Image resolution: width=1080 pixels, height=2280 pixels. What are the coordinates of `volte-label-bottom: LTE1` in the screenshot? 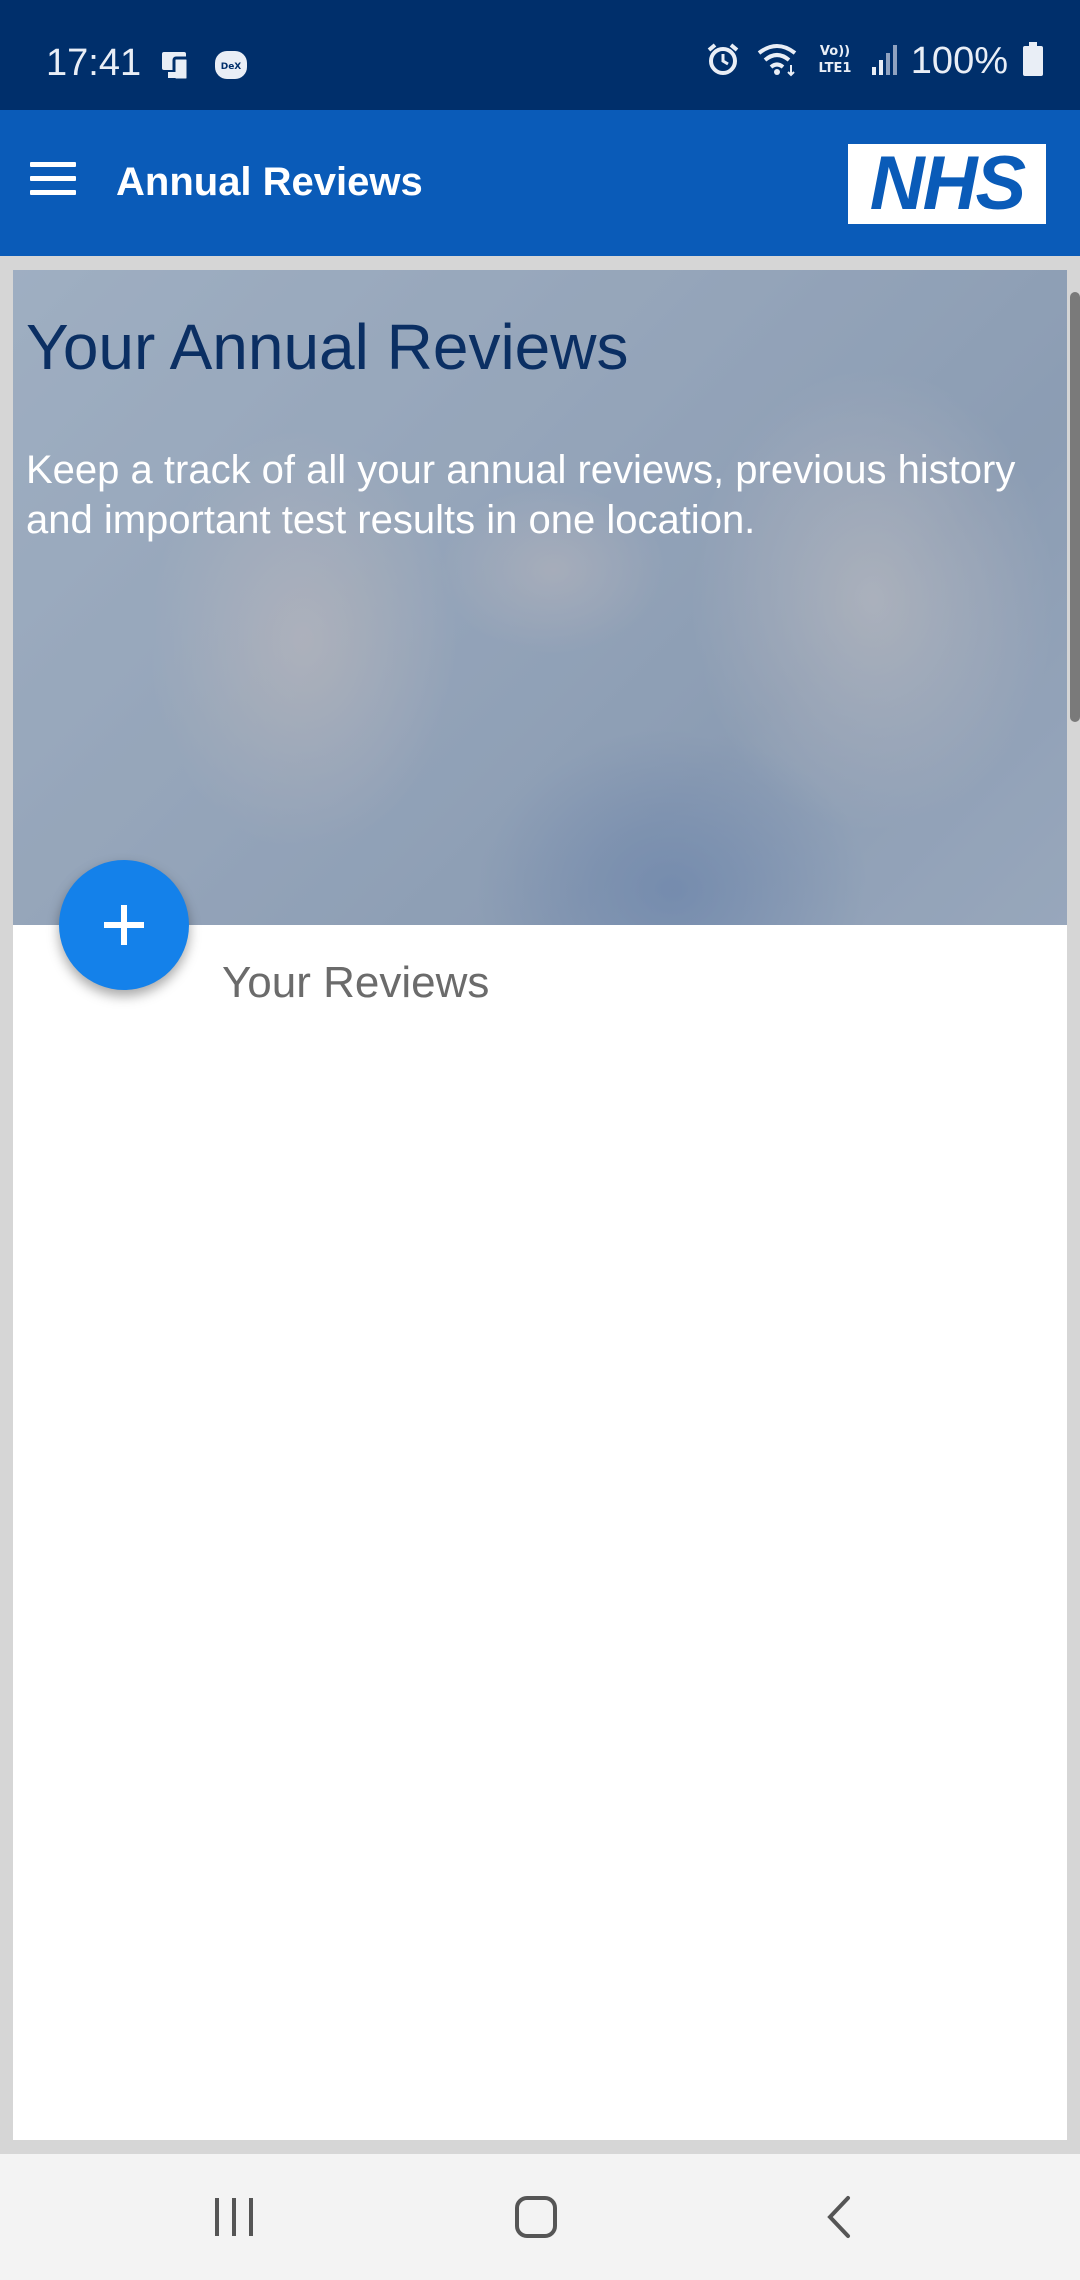 It's located at (834, 68).